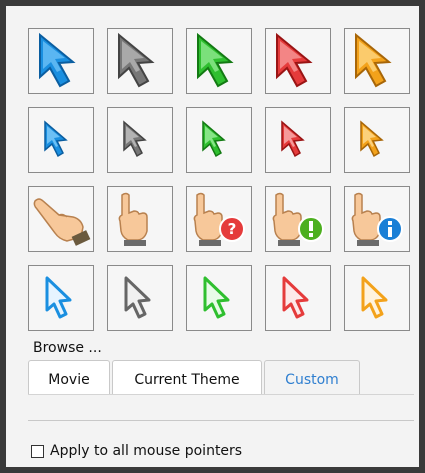  I want to click on pointer-cell: ?, so click(219, 219).